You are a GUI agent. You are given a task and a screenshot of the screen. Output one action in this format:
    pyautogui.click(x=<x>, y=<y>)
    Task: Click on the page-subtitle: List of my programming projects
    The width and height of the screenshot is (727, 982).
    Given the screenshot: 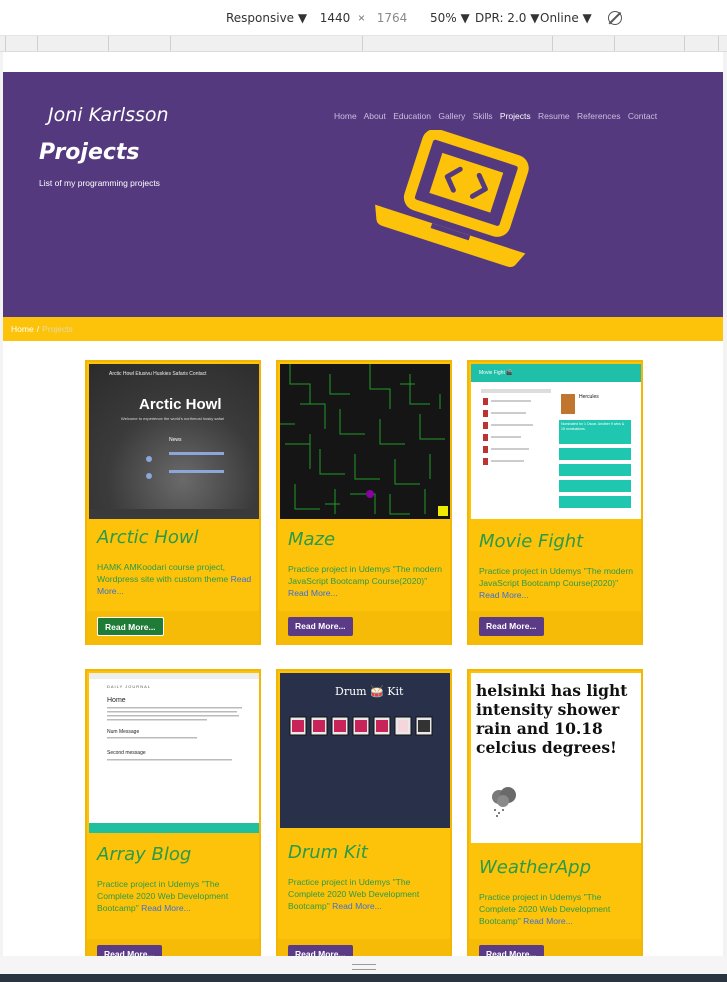 What is the action you would take?
    pyautogui.click(x=99, y=183)
    